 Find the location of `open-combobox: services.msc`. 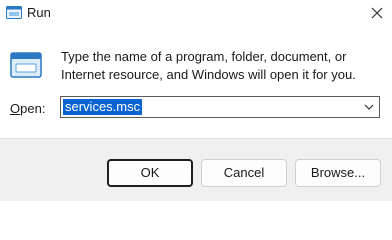

open-combobox: services.msc is located at coordinates (220, 107).